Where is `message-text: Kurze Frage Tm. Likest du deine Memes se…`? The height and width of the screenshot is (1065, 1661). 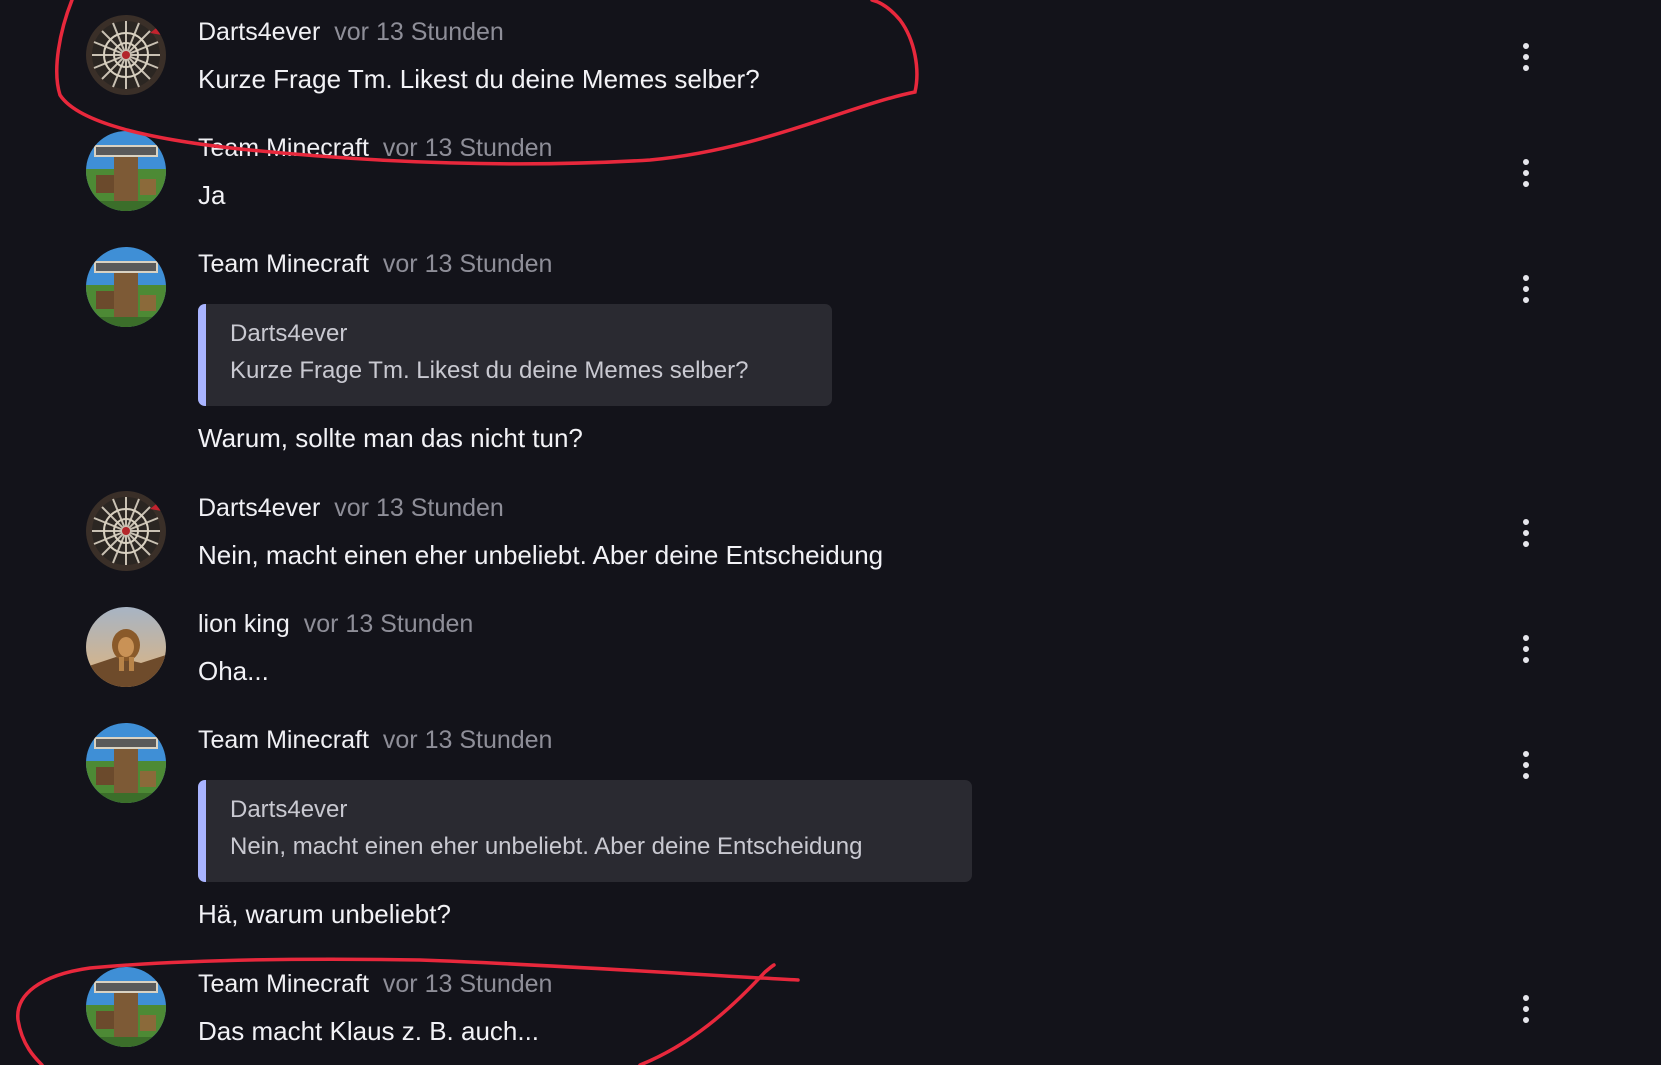
message-text: Kurze Frage Tm. Likest du deine Memes se… is located at coordinates (479, 79).